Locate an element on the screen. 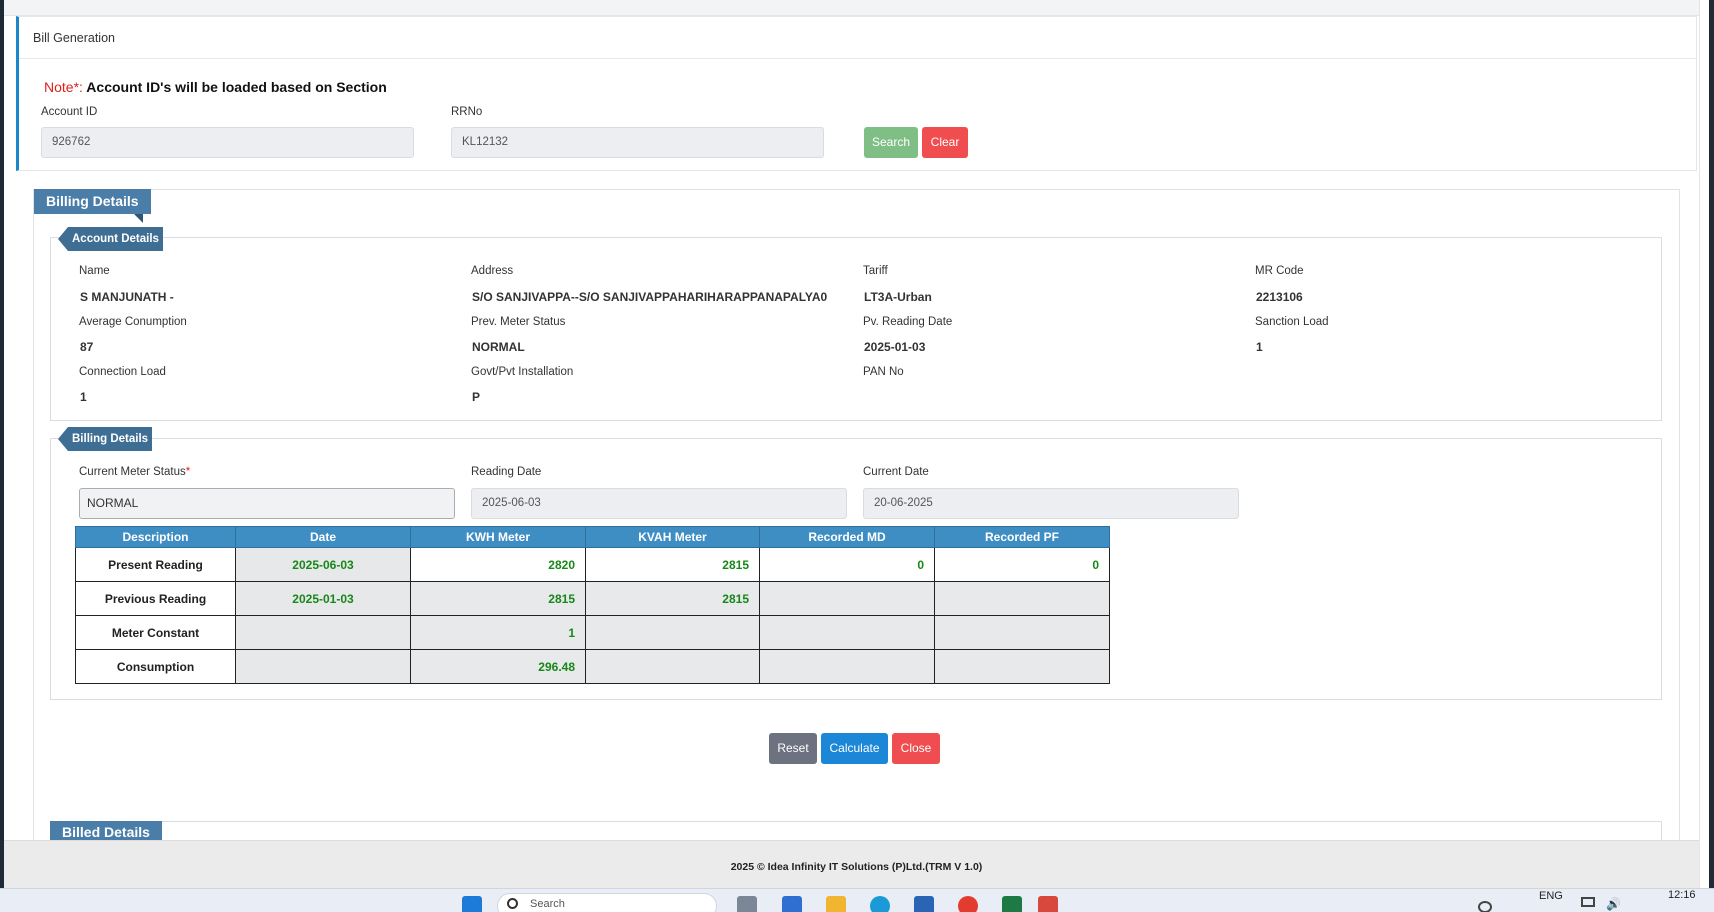 The width and height of the screenshot is (1714, 912). current-date-label: Current Date is located at coordinates (896, 472).